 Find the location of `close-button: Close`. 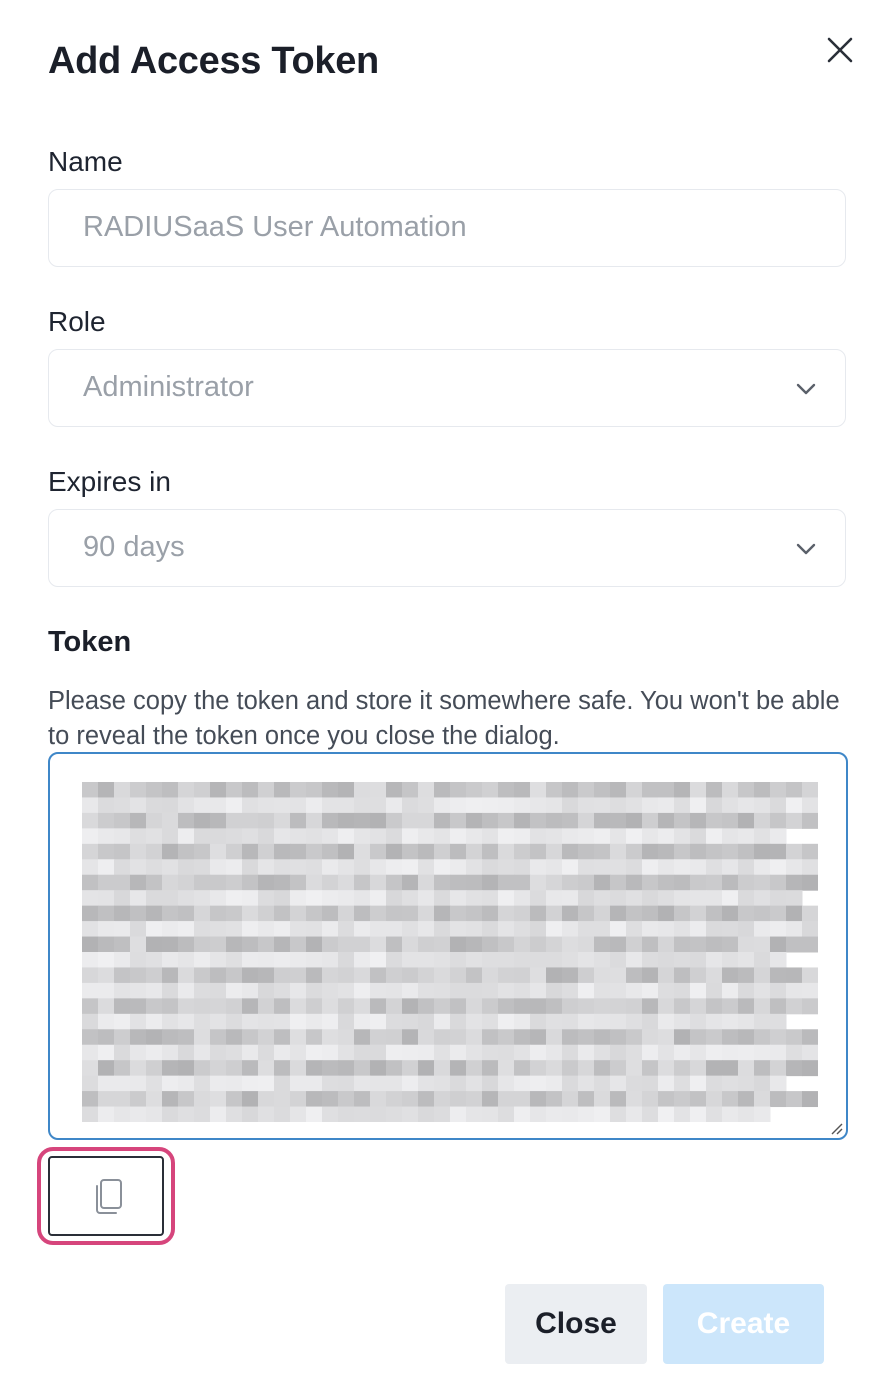

close-button: Close is located at coordinates (576, 1324).